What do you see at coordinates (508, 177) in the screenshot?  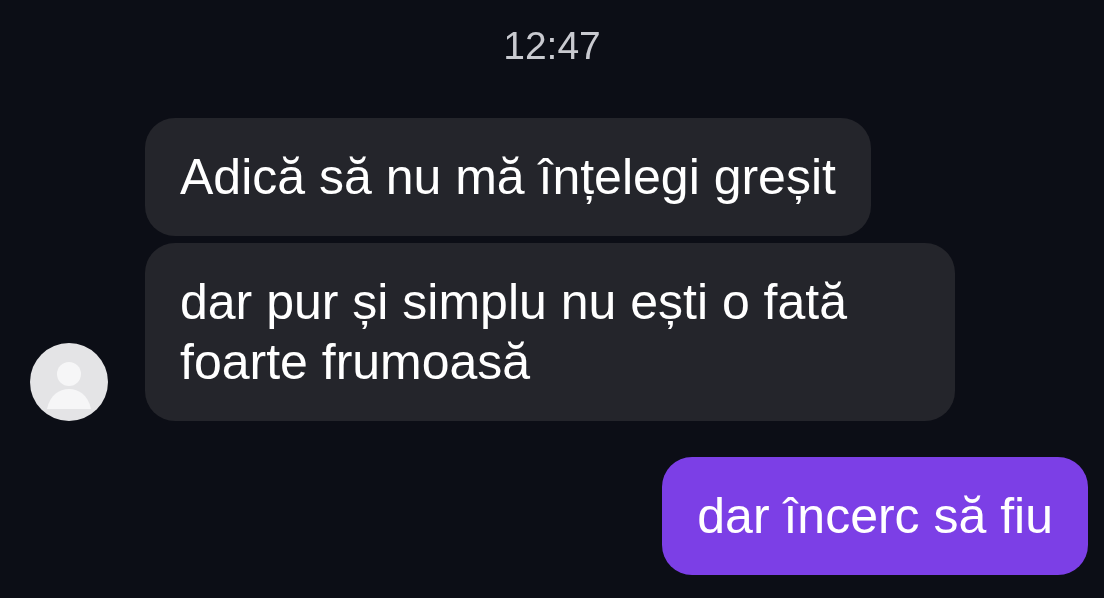 I see `message-bubble: Adică să nu mă înțelegi greșit` at bounding box center [508, 177].